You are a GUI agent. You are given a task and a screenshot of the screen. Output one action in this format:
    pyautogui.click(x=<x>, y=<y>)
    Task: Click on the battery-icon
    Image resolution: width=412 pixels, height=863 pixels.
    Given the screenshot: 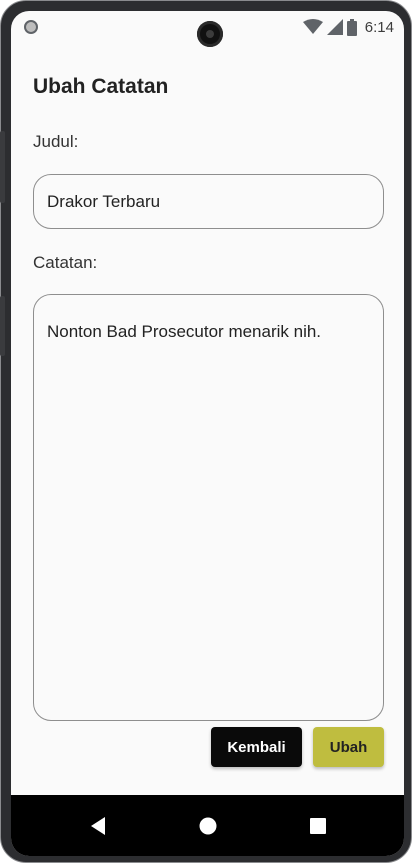 What is the action you would take?
    pyautogui.click(x=351, y=27)
    